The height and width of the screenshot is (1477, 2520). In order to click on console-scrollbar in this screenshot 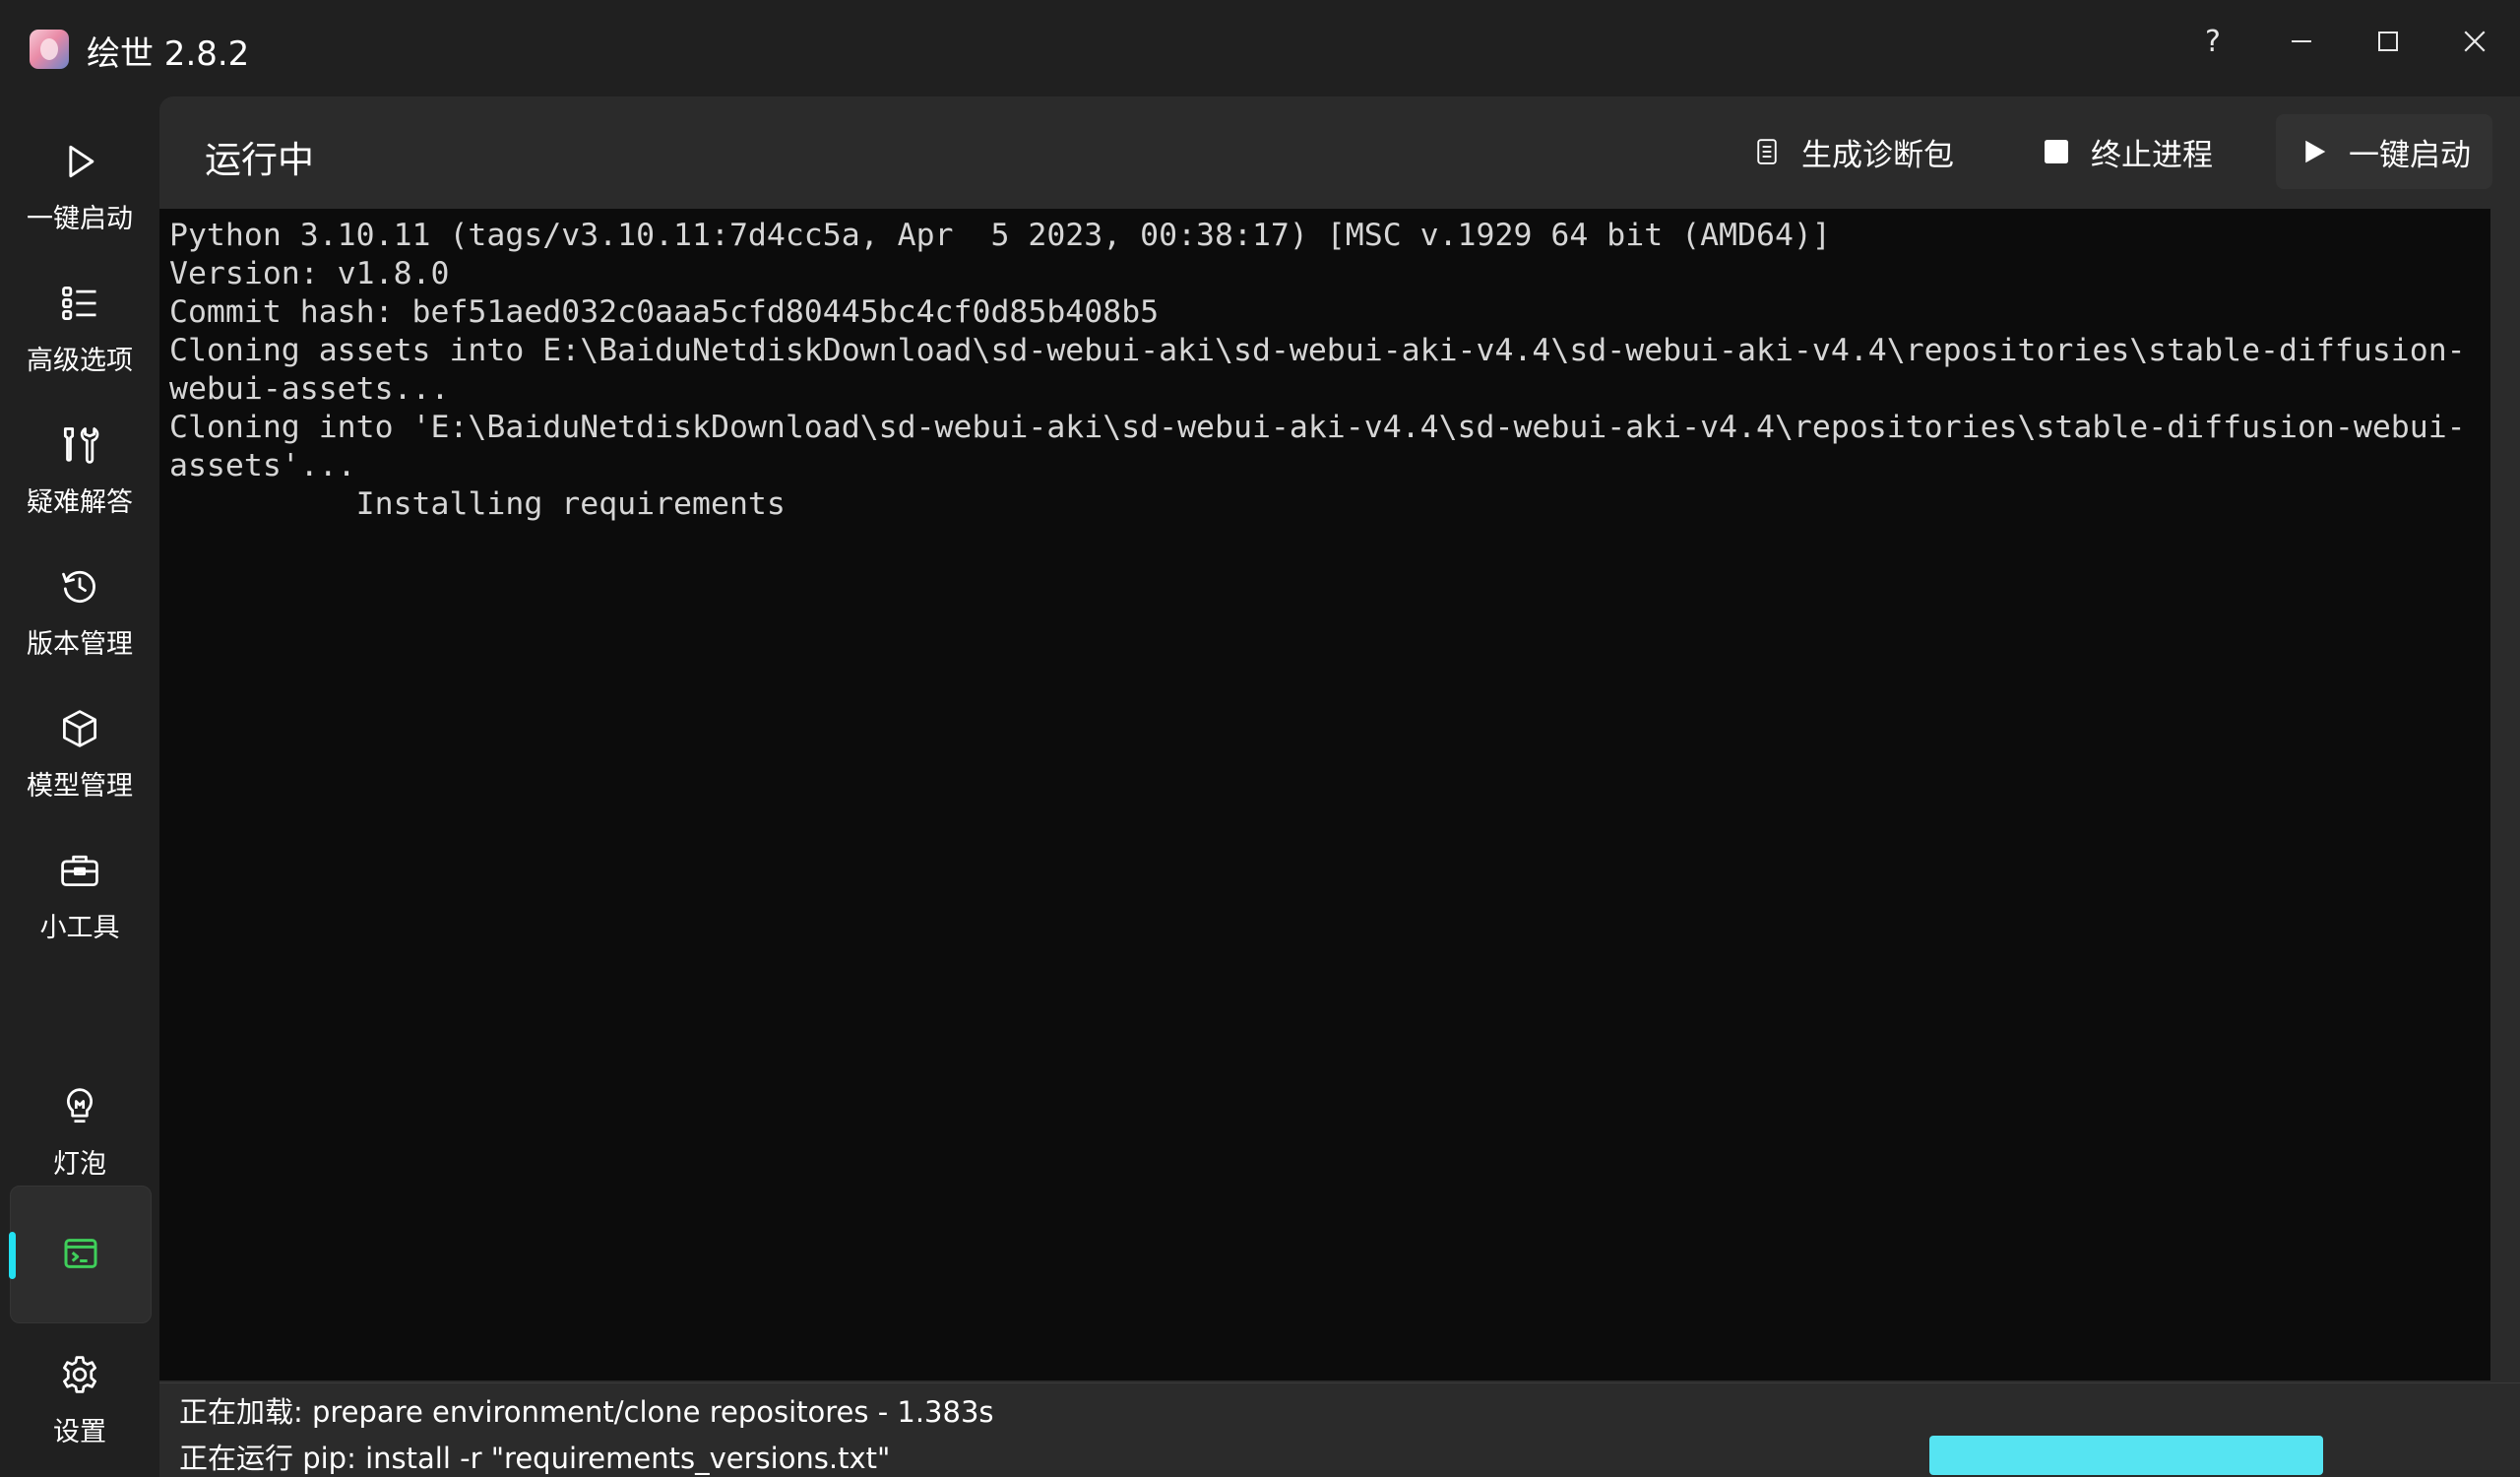, I will do `click(2506, 795)`.